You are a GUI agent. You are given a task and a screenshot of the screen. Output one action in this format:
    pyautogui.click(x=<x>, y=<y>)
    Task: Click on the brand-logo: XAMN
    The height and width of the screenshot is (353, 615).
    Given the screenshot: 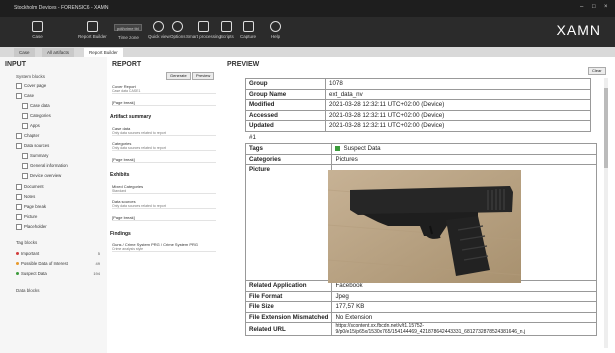 What is the action you would take?
    pyautogui.click(x=578, y=30)
    